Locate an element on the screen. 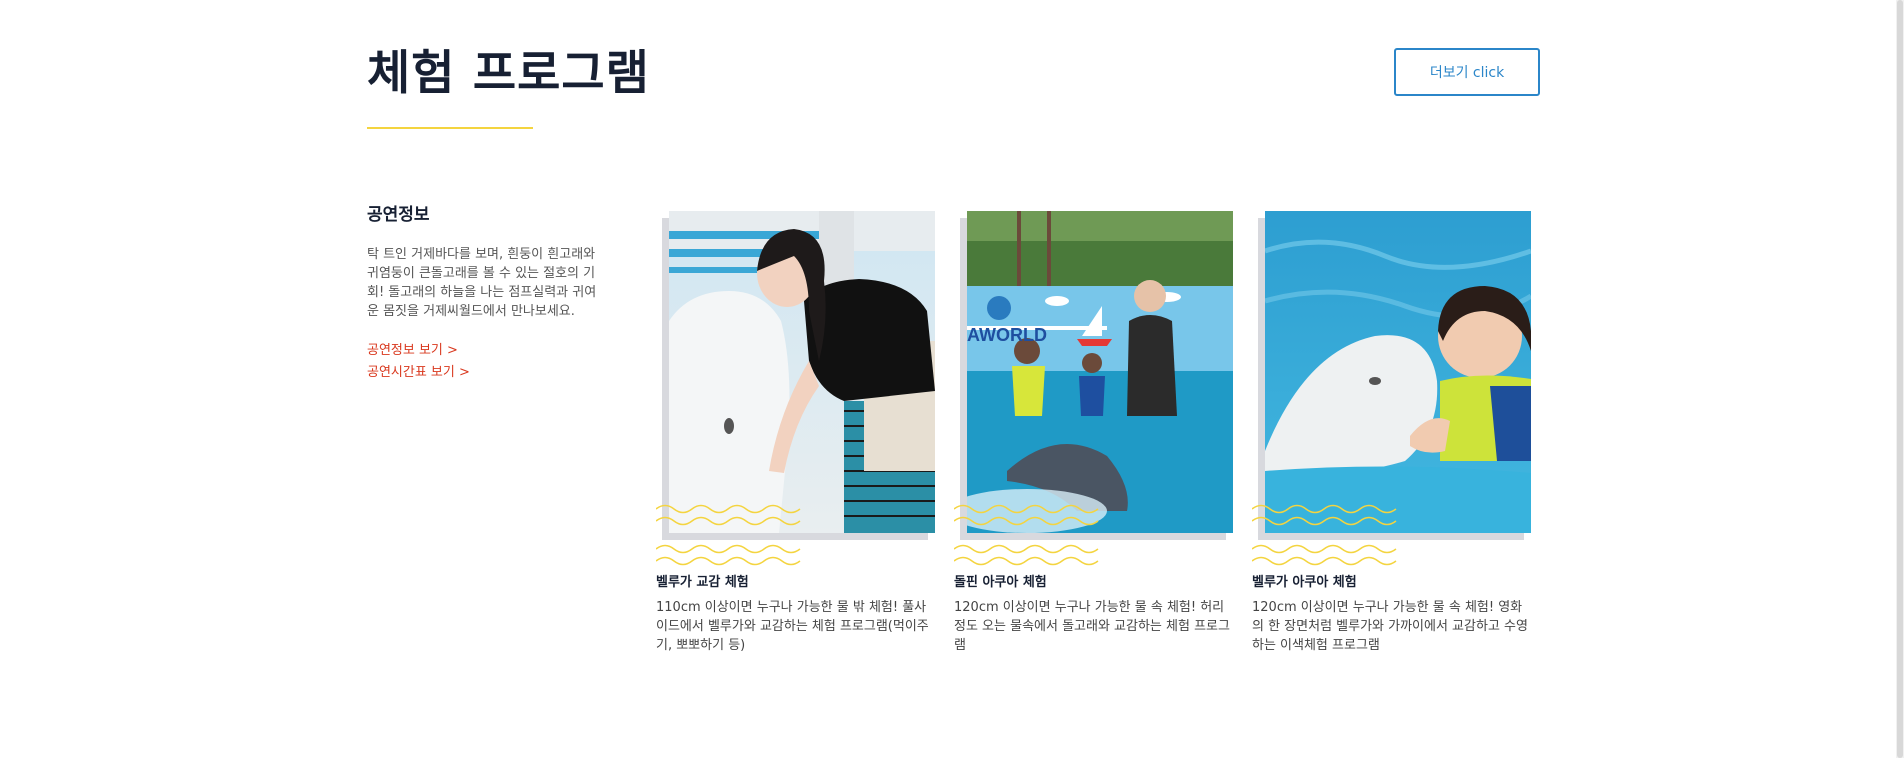  card-title: 벨루가 아쿠아 체험 is located at coordinates (1304, 582).